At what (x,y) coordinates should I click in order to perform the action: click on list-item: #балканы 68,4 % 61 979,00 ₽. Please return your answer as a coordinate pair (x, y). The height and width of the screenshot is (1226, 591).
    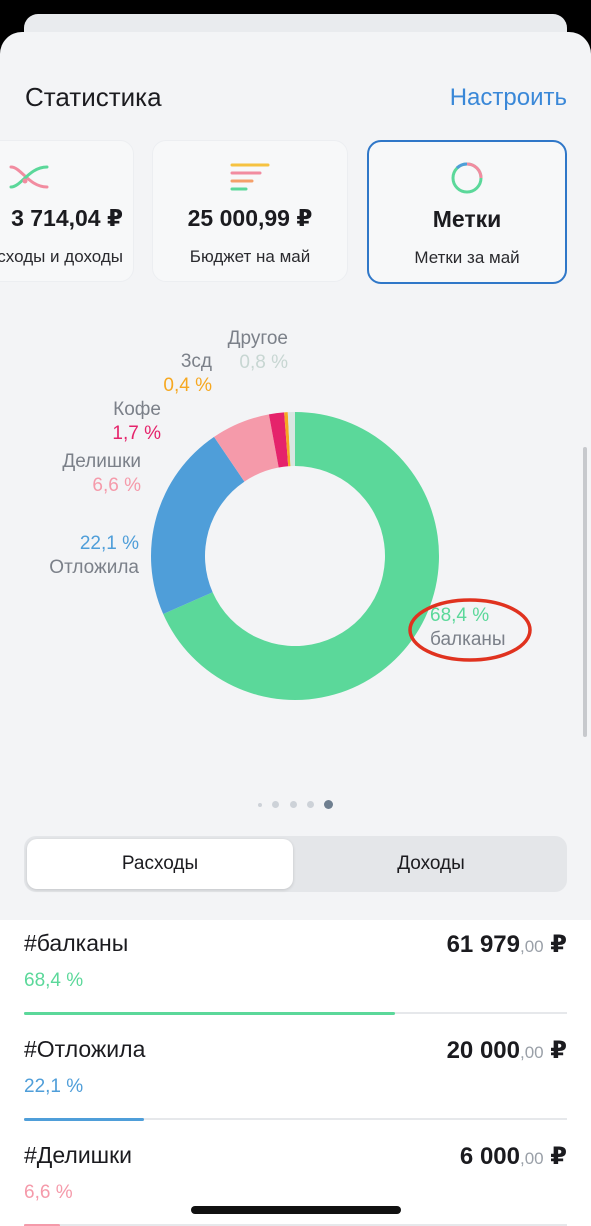
    Looking at the image, I should click on (295, 973).